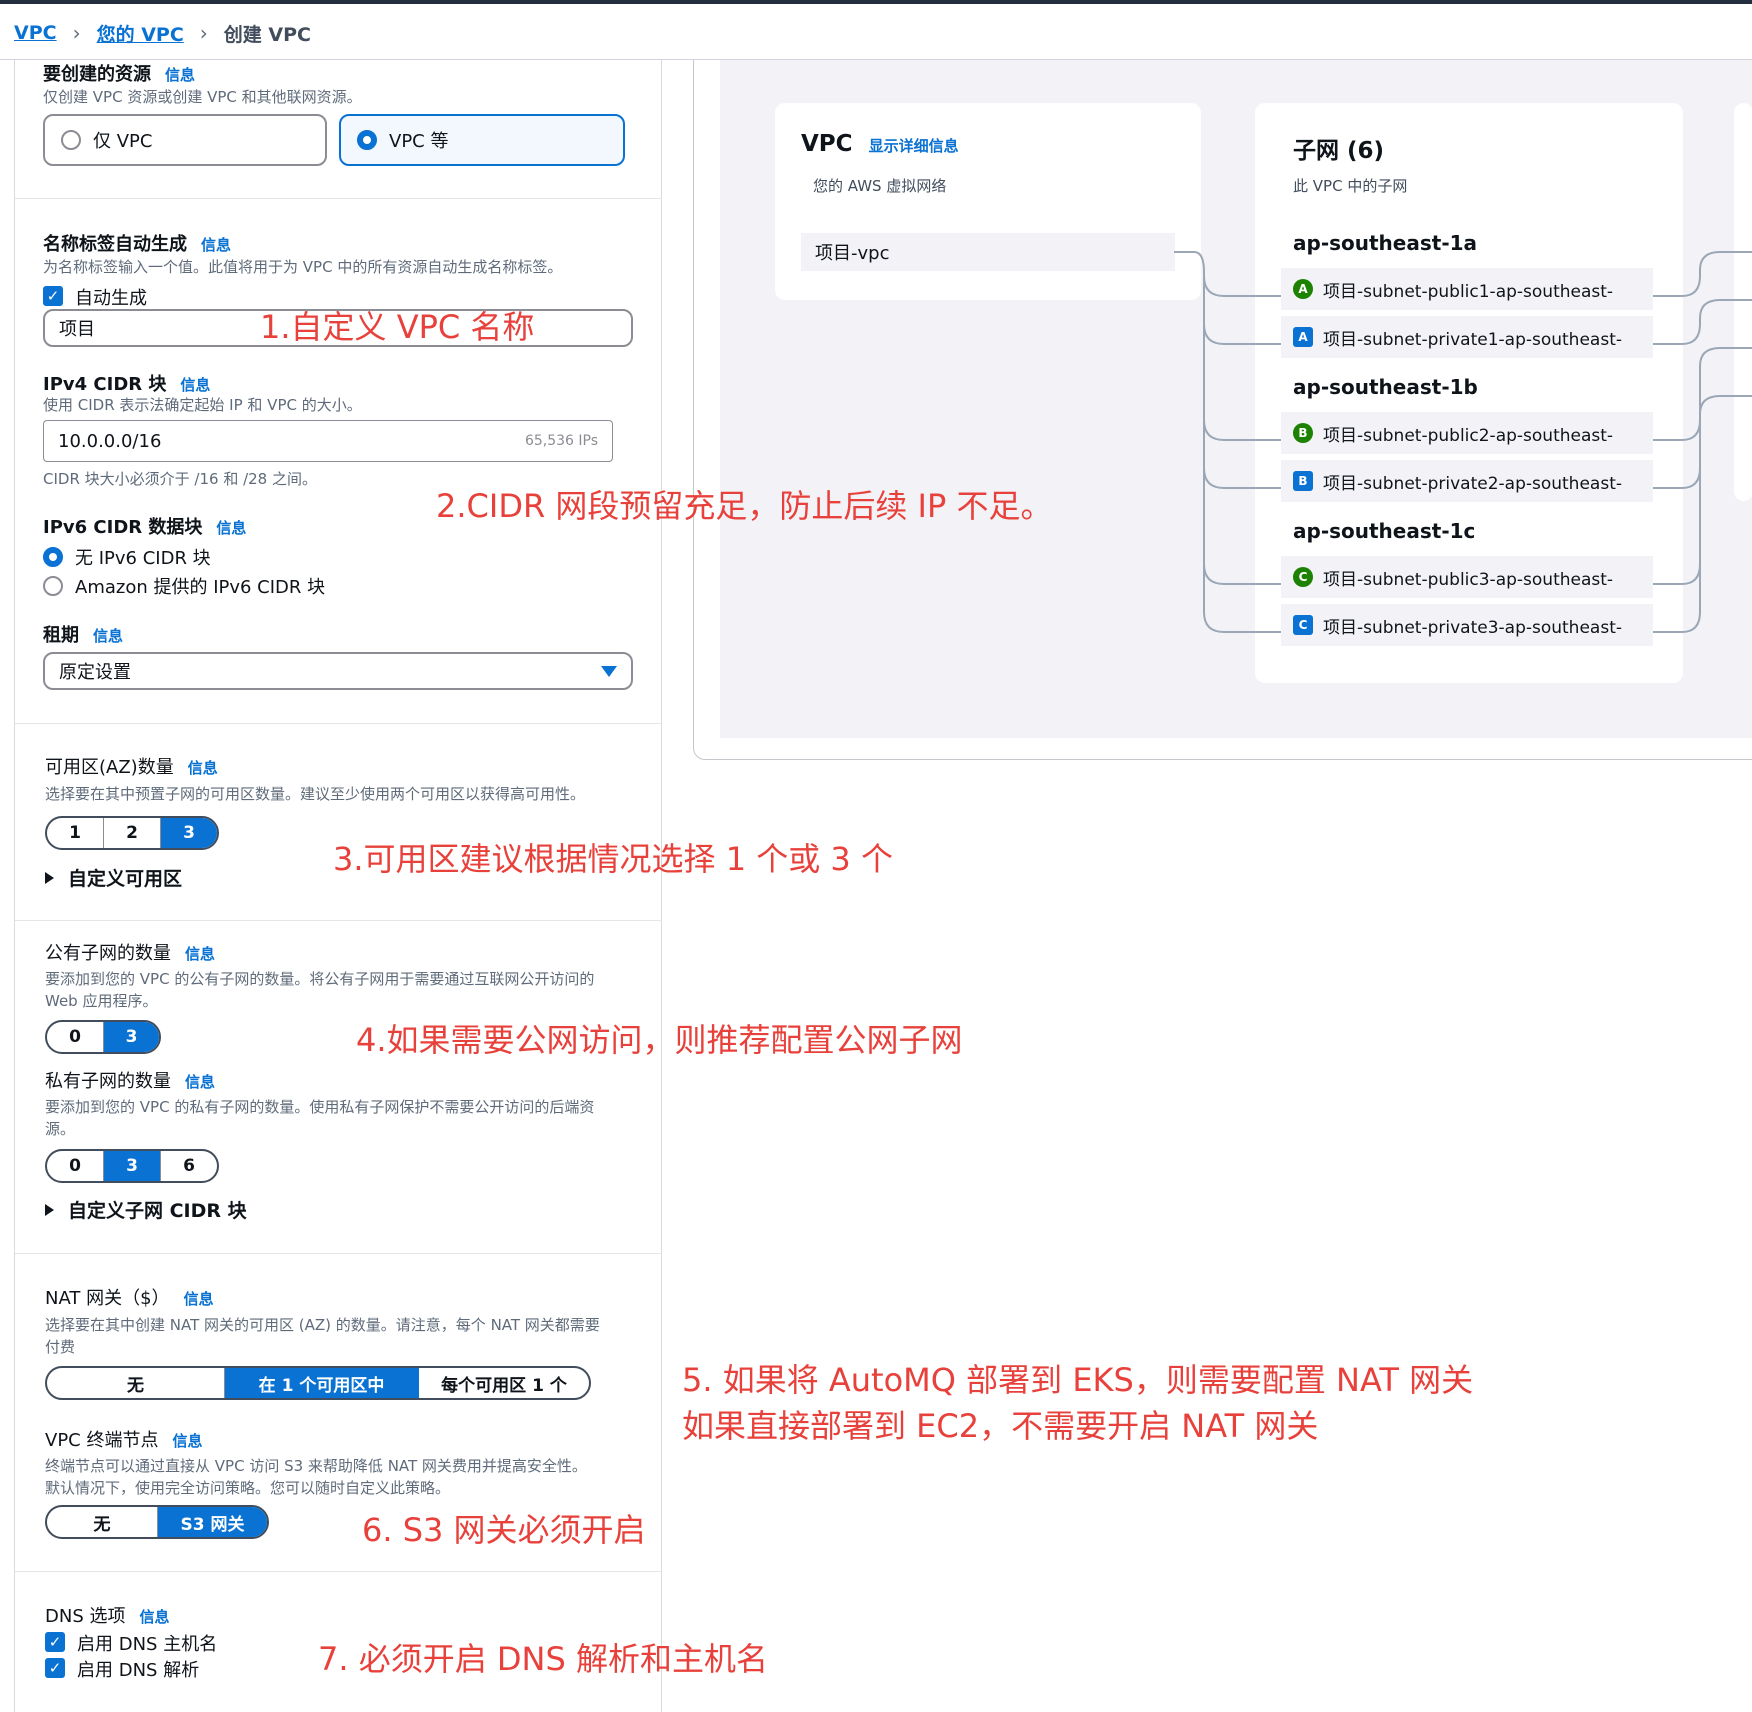 Image resolution: width=1752 pixels, height=1712 pixels. I want to click on preview-connectors, so click(1463, 442).